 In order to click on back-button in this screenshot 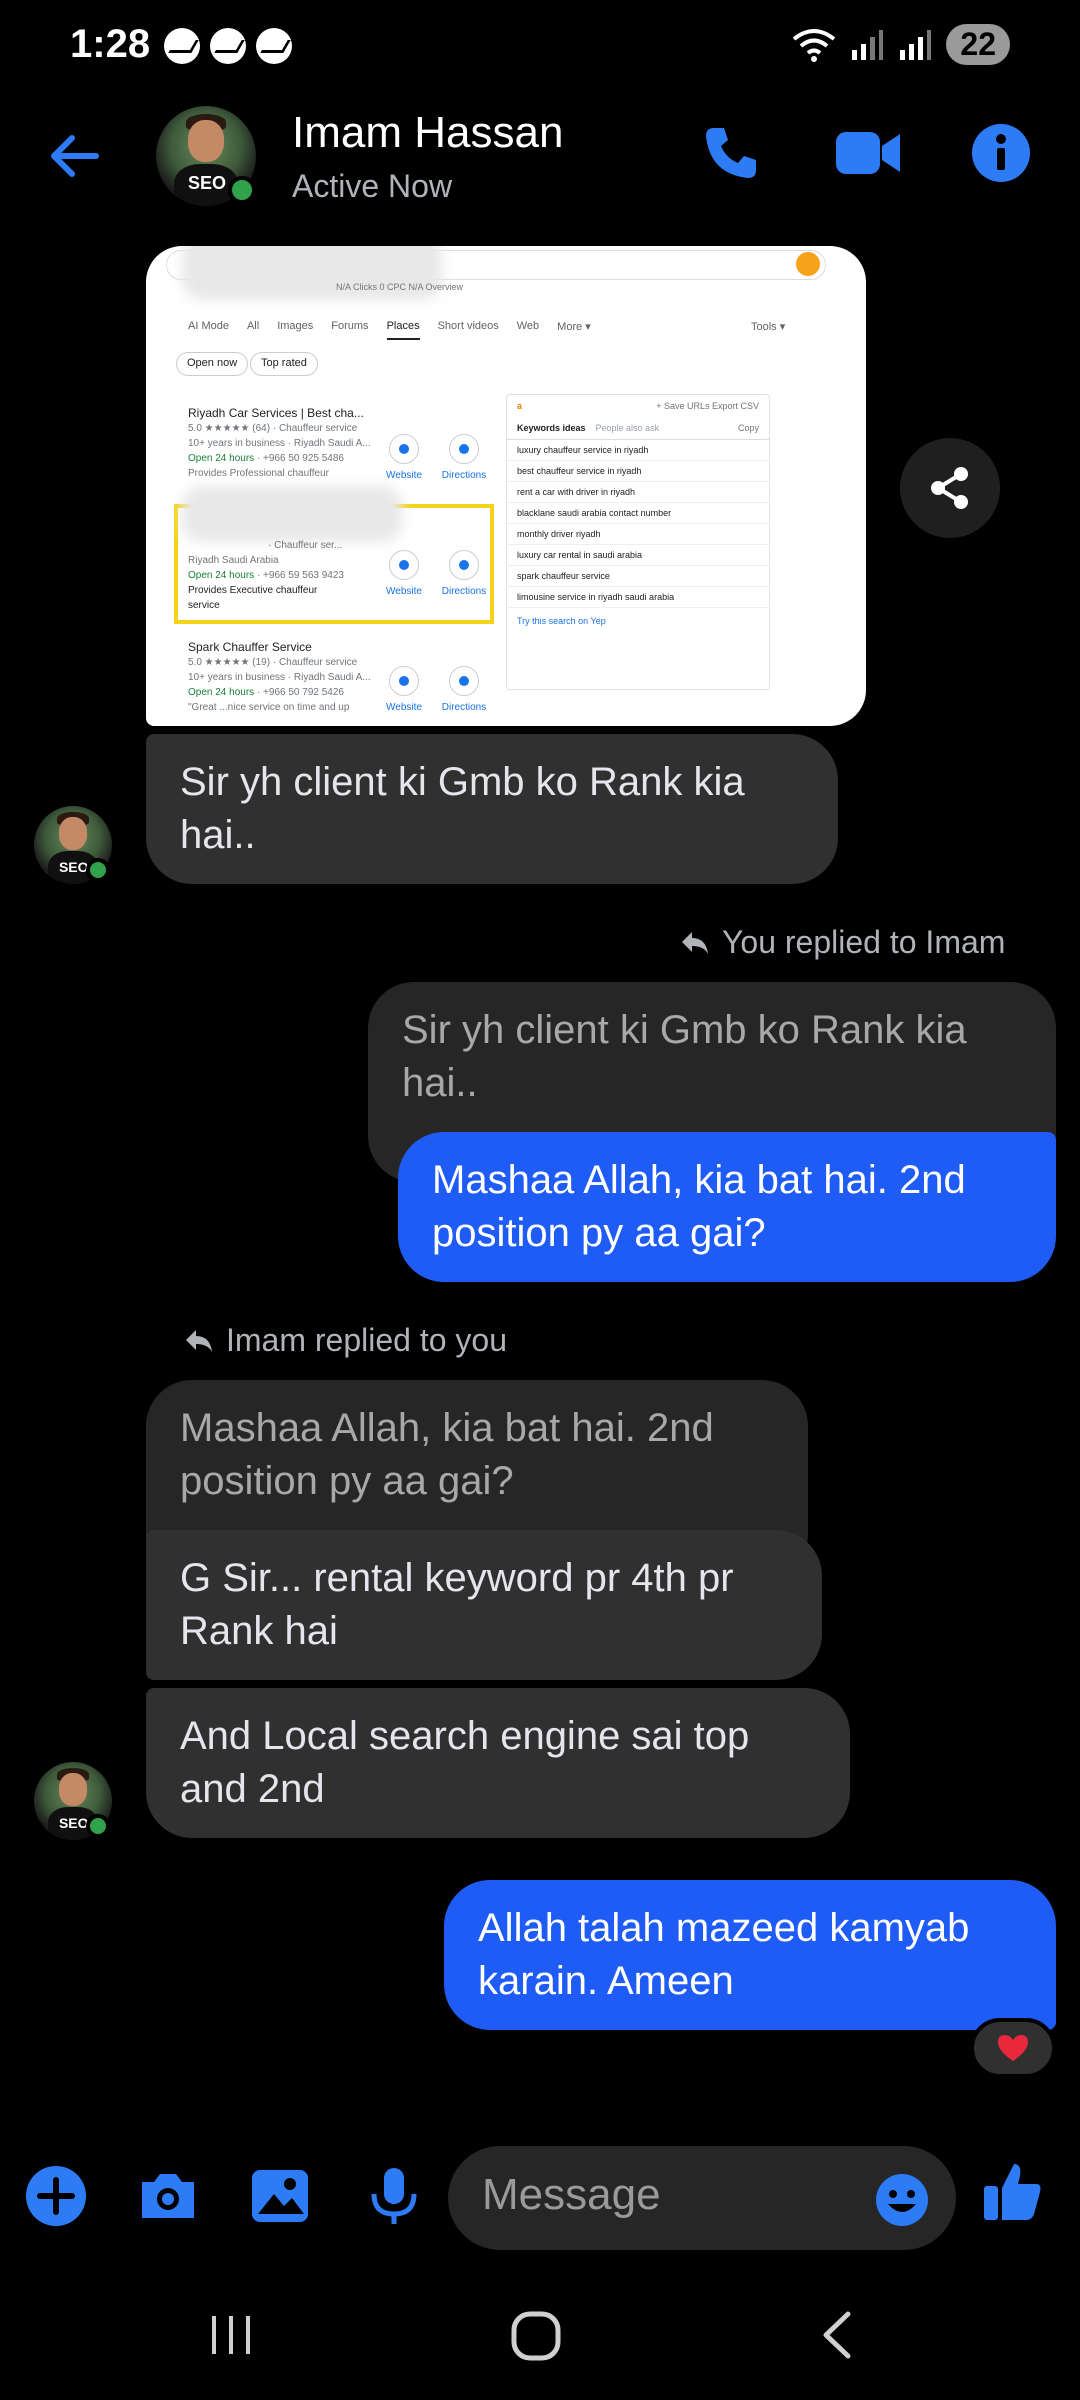, I will do `click(79, 156)`.